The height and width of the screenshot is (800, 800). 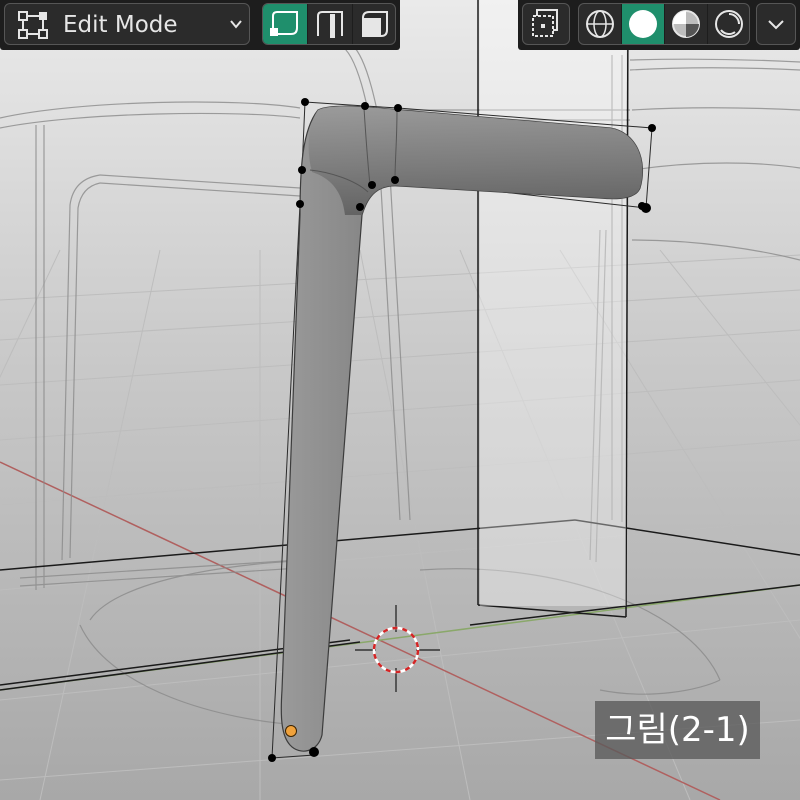 I want to click on viewport-shading-group, so click(x=664, y=24).